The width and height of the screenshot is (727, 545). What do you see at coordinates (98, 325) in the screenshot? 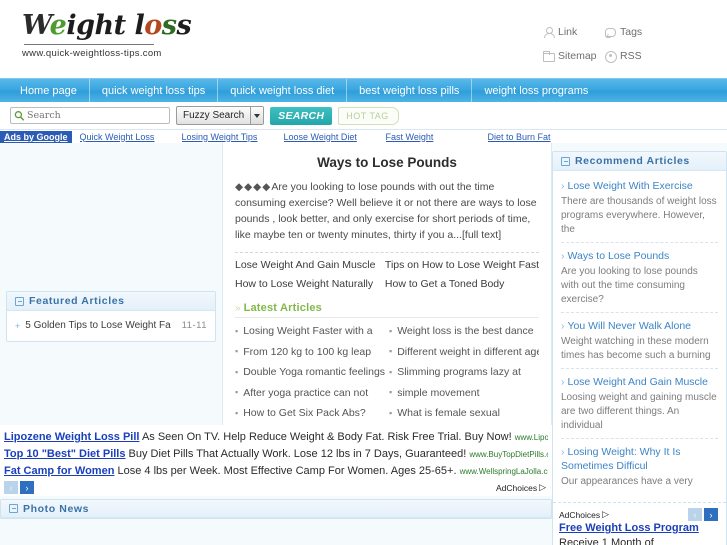
I see `featured-item-label: 5 Golden Tips to Lose Weight Fa` at bounding box center [98, 325].